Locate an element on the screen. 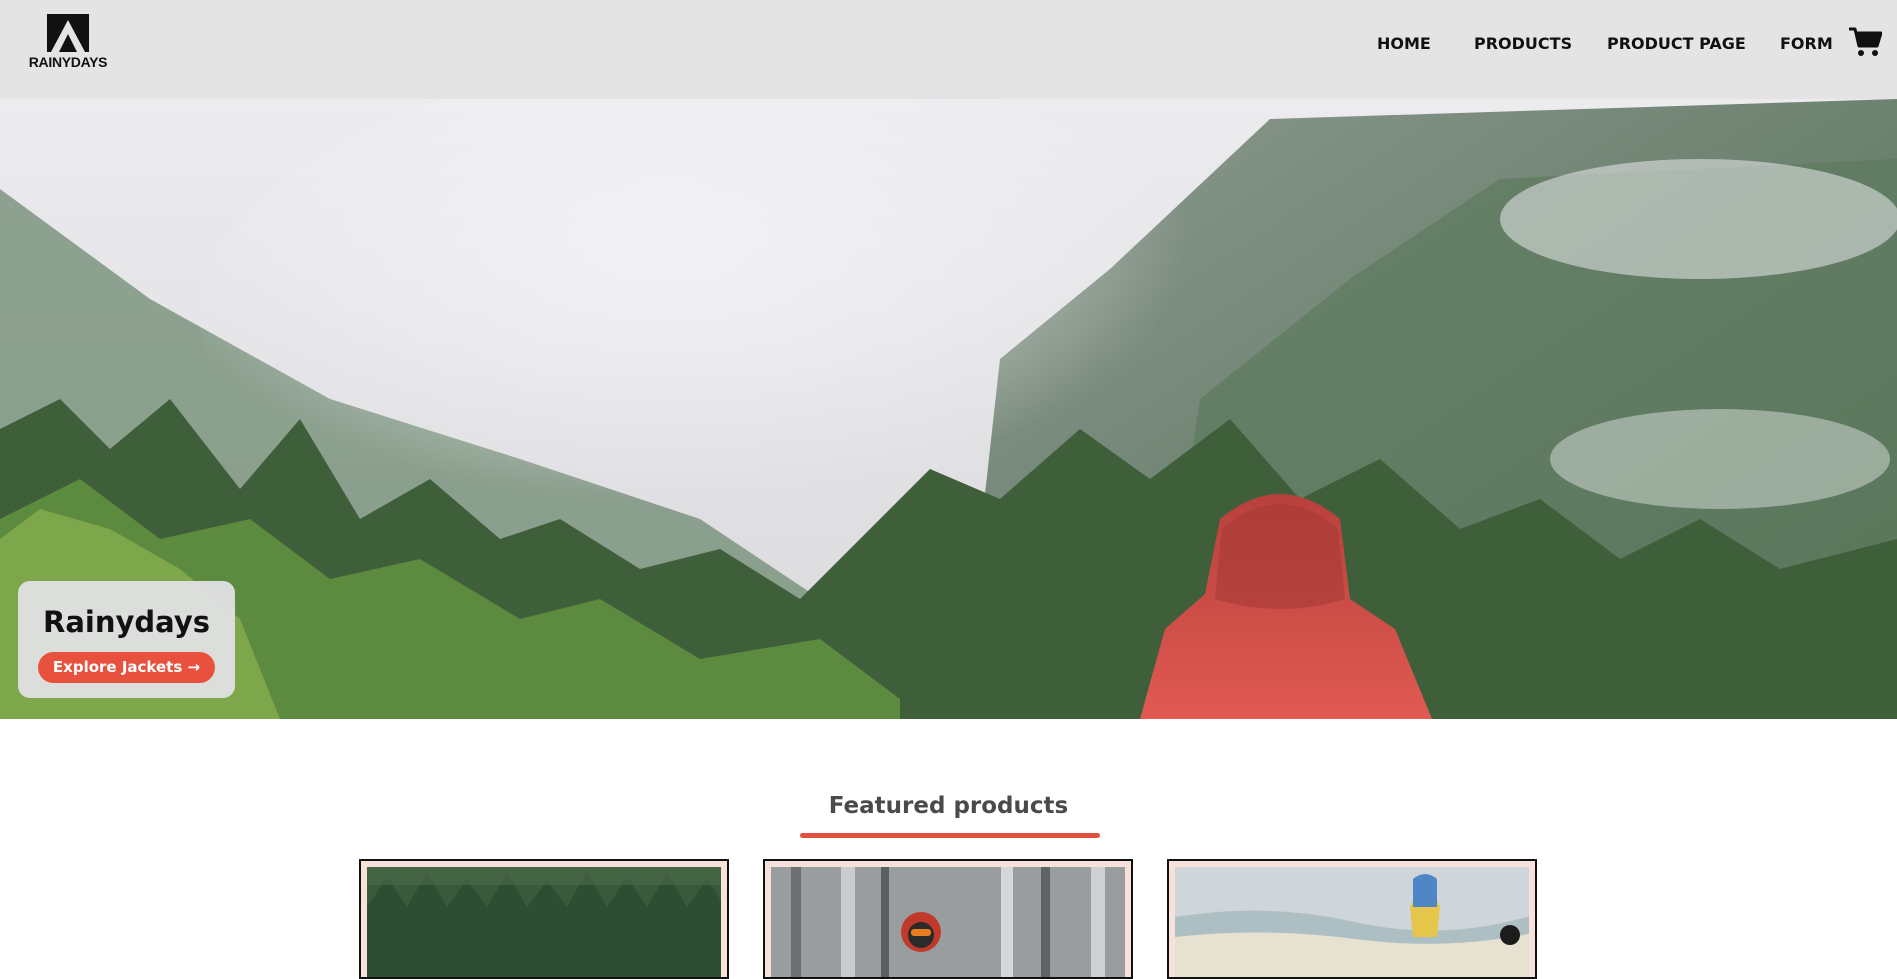  hero-card: Rainydays Explore Jackets → is located at coordinates (126, 639).